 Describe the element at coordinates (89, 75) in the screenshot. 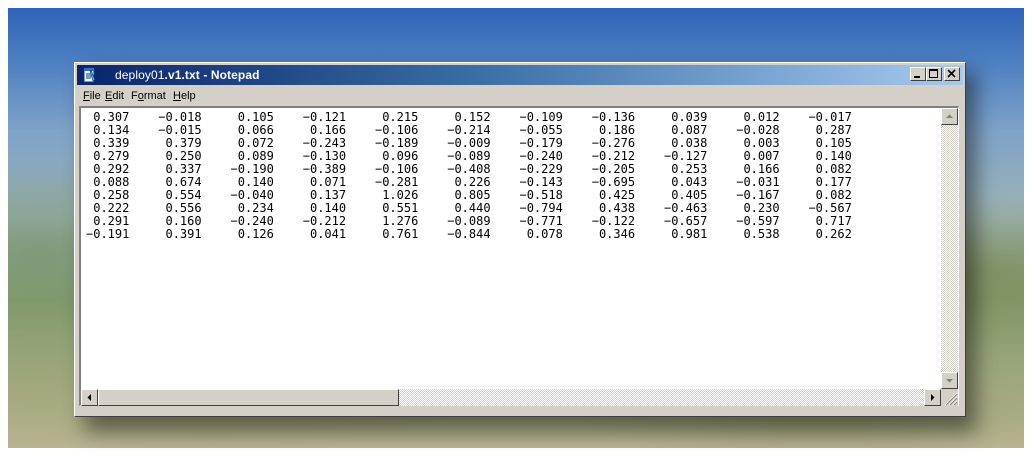

I see `notepad-icon` at that location.